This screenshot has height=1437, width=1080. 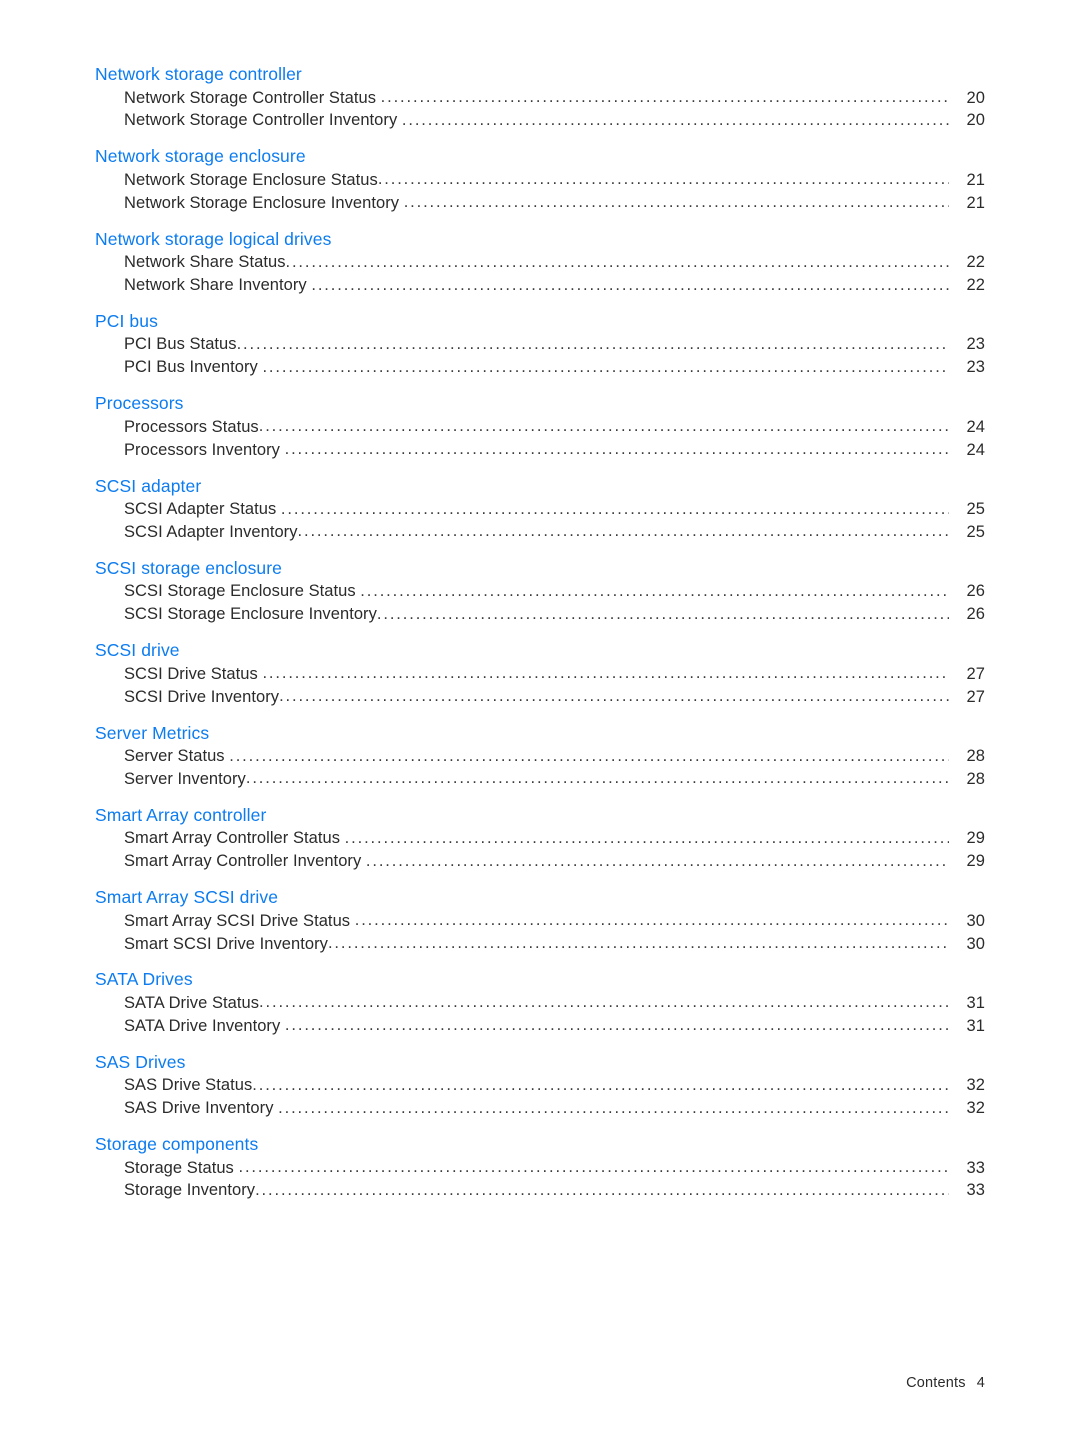 What do you see at coordinates (975, 591) in the screenshot?
I see `toc-entry-page-number: 26` at bounding box center [975, 591].